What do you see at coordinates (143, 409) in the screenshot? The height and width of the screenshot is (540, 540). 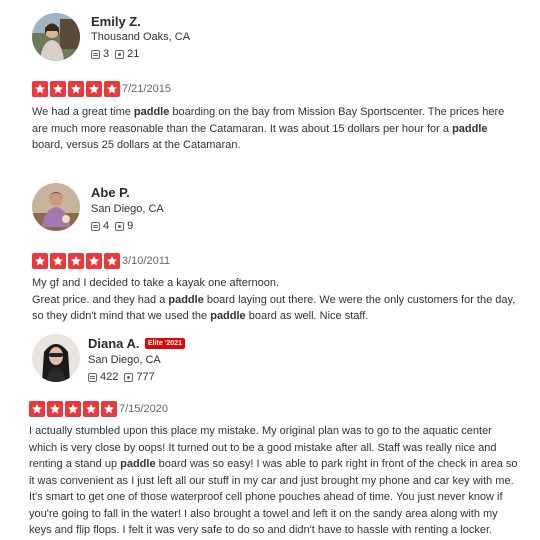 I see `review-date: 7/15/2020` at bounding box center [143, 409].